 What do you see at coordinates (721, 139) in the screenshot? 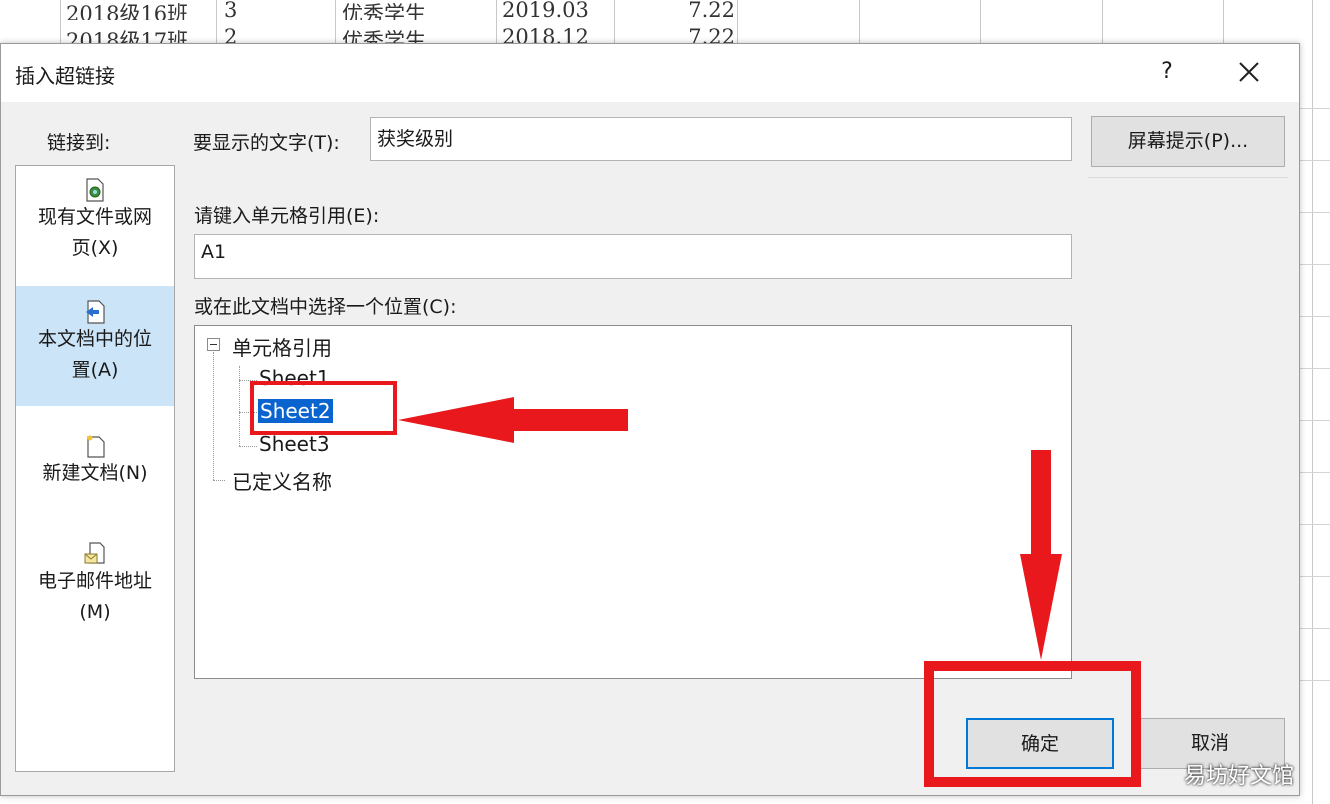
I see `text-to-display-input: 获奖级别` at bounding box center [721, 139].